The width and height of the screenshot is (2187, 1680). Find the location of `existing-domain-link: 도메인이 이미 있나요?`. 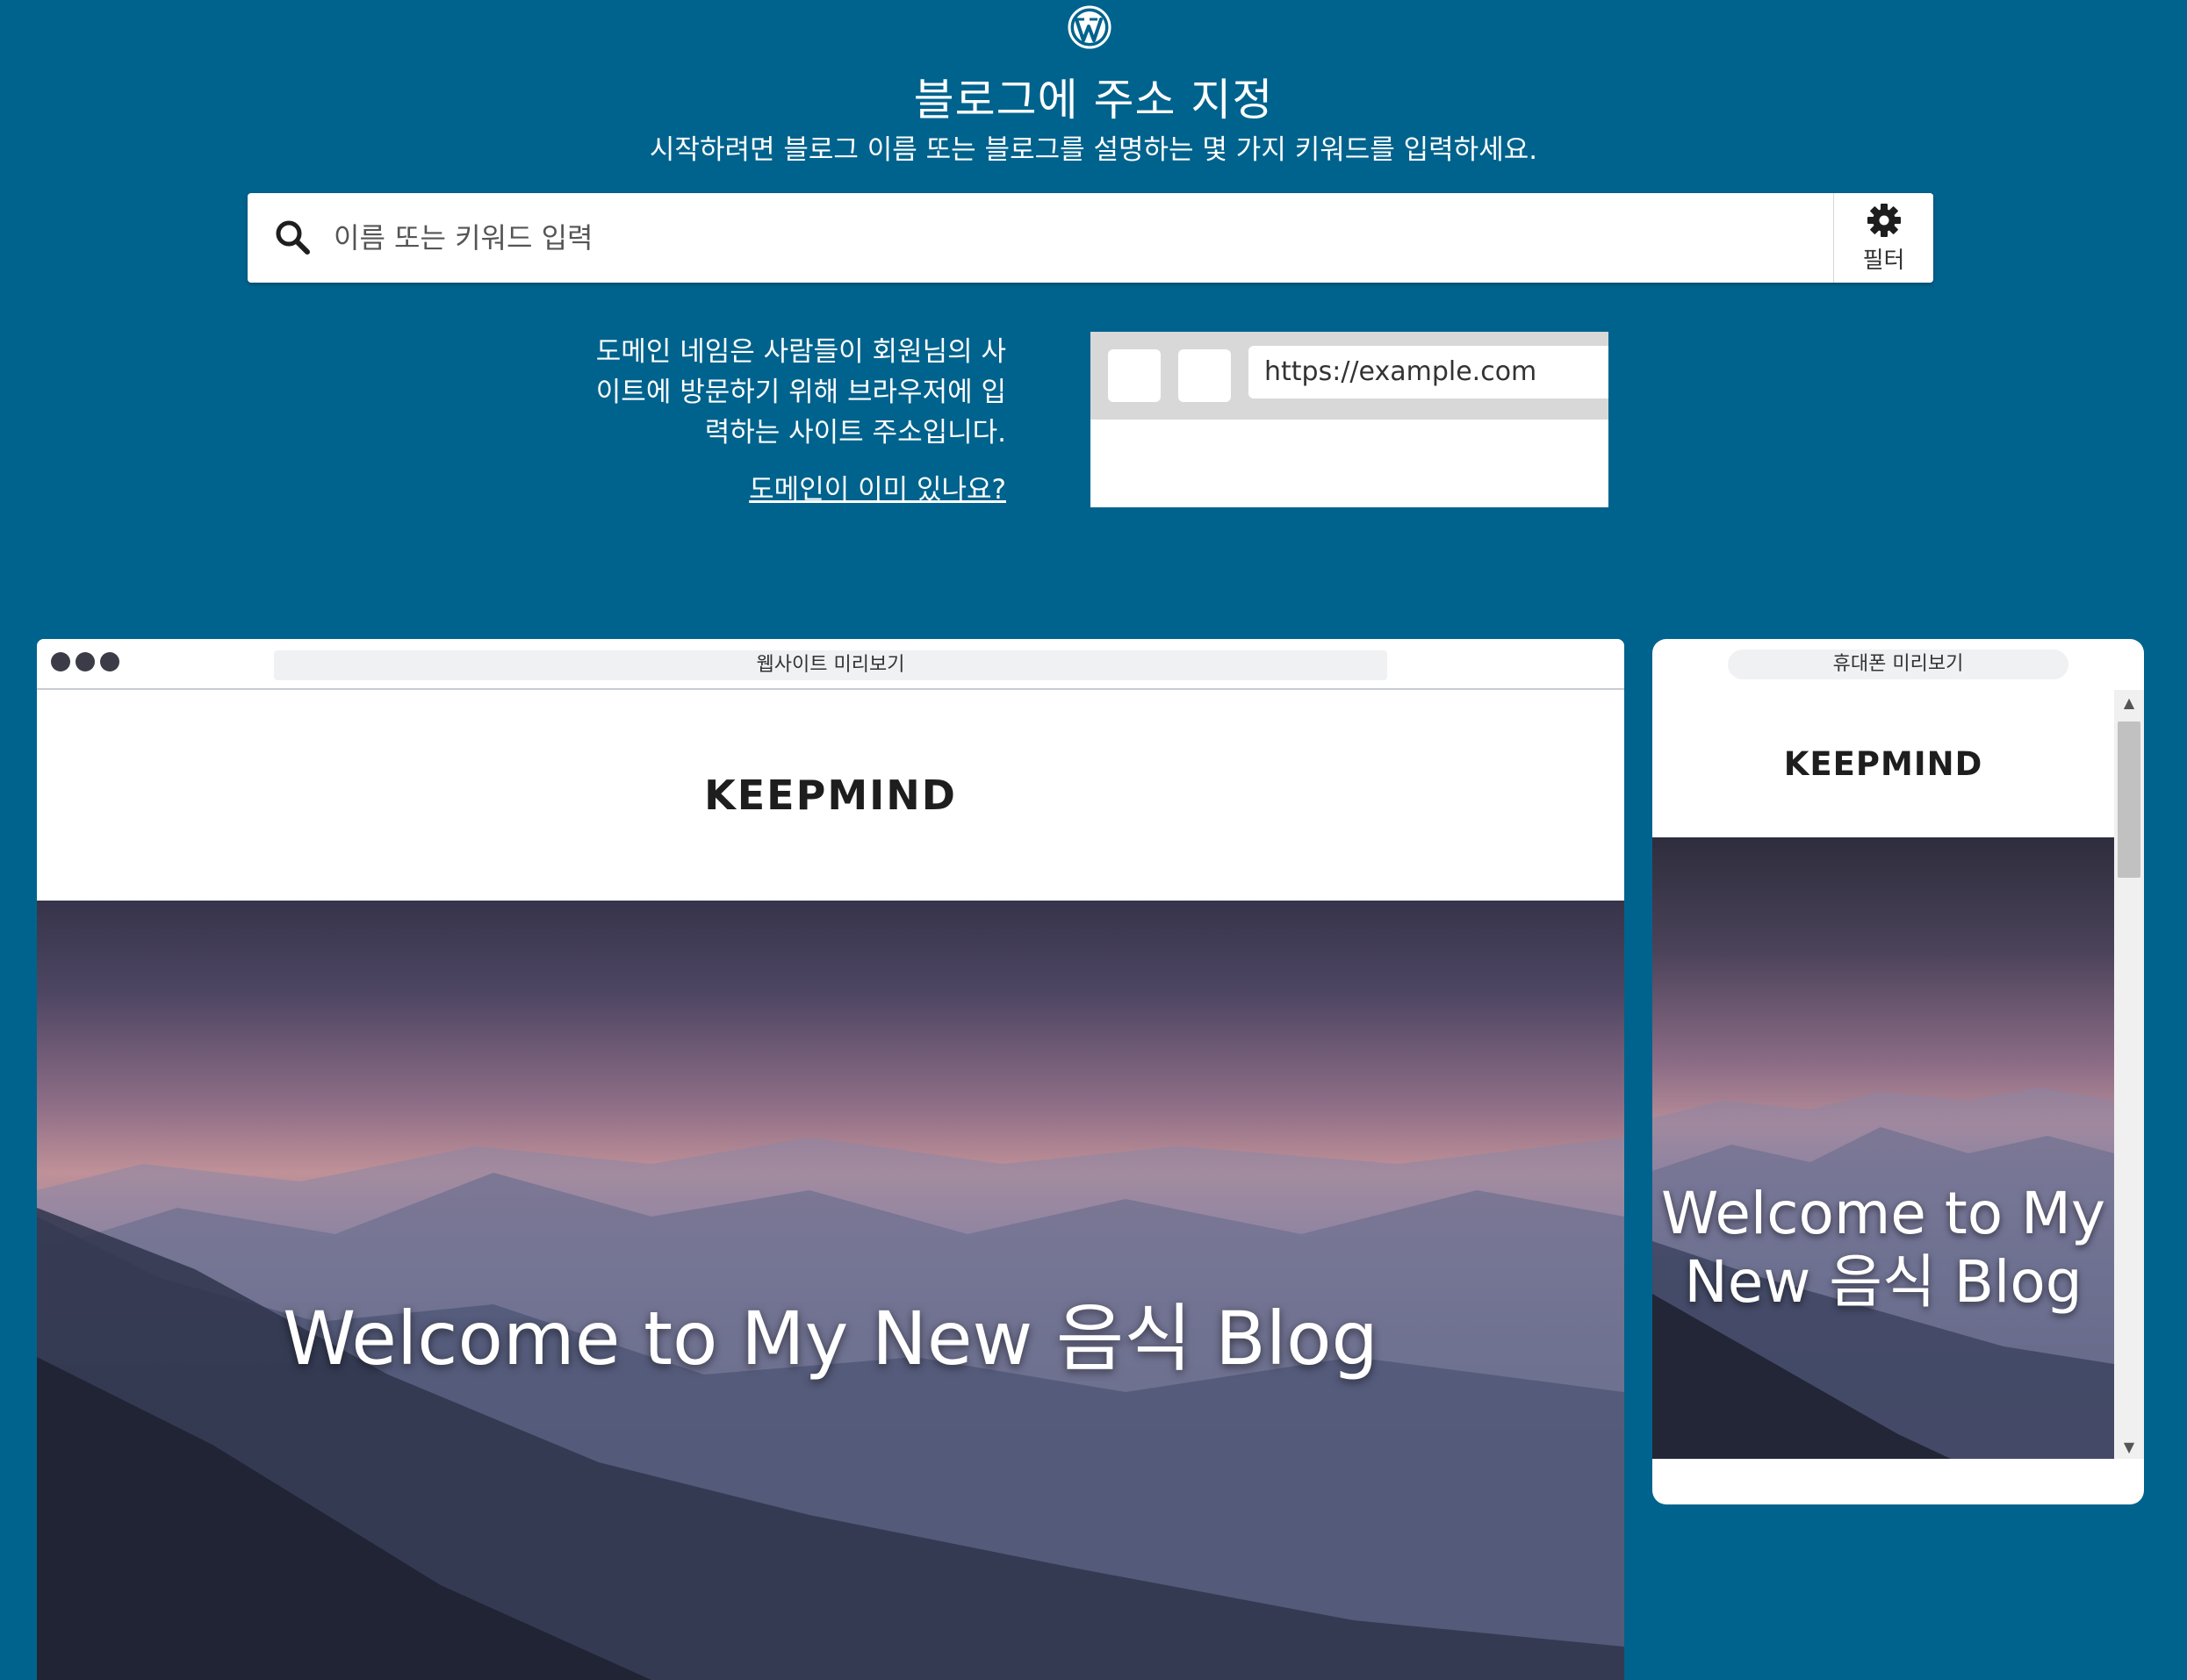

existing-domain-link: 도메인이 이미 있나요? is located at coordinates (766, 486).